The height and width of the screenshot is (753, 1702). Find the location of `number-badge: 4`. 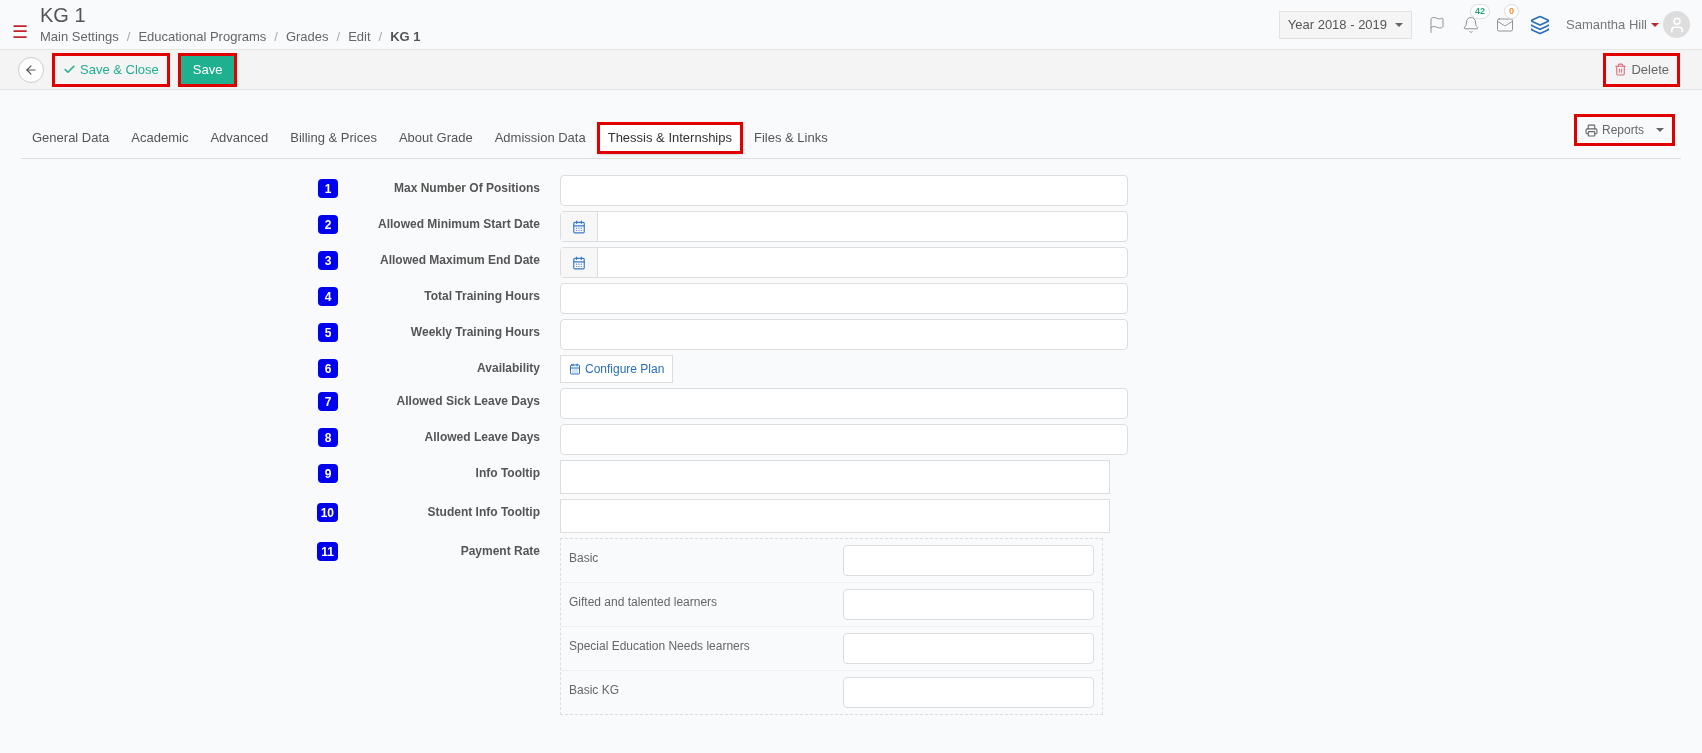

number-badge: 4 is located at coordinates (328, 296).